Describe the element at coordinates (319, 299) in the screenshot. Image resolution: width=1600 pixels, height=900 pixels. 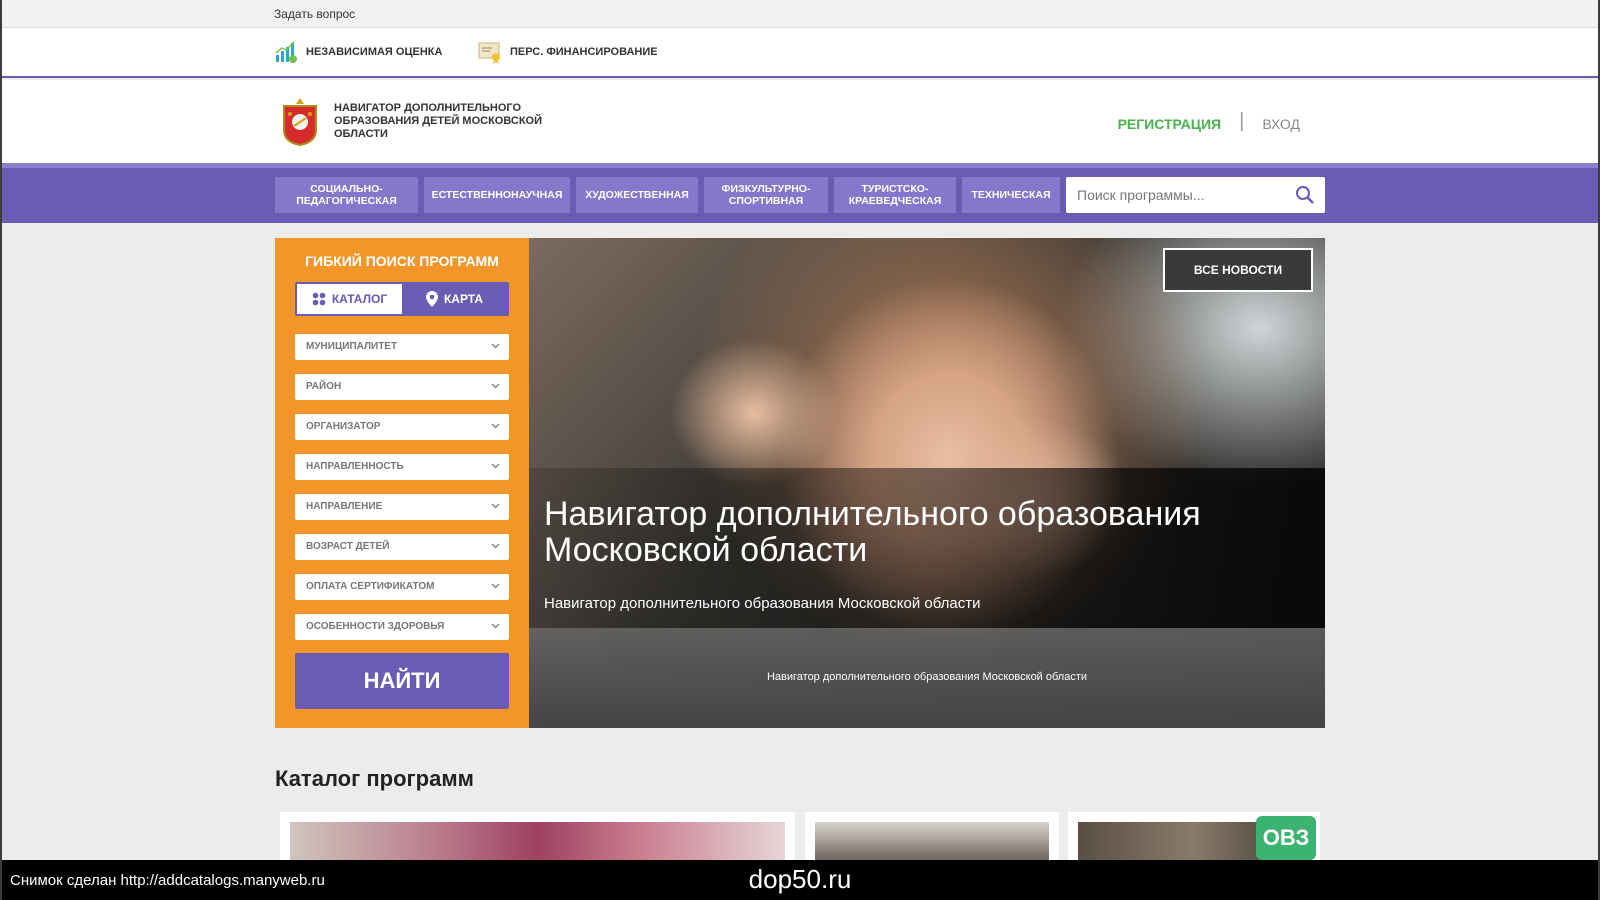
I see `grid-icon` at that location.